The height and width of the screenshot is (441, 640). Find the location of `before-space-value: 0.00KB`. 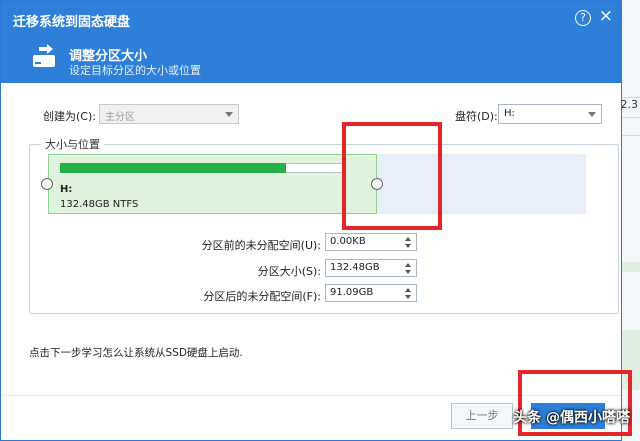

before-space-value: 0.00KB is located at coordinates (348, 241).